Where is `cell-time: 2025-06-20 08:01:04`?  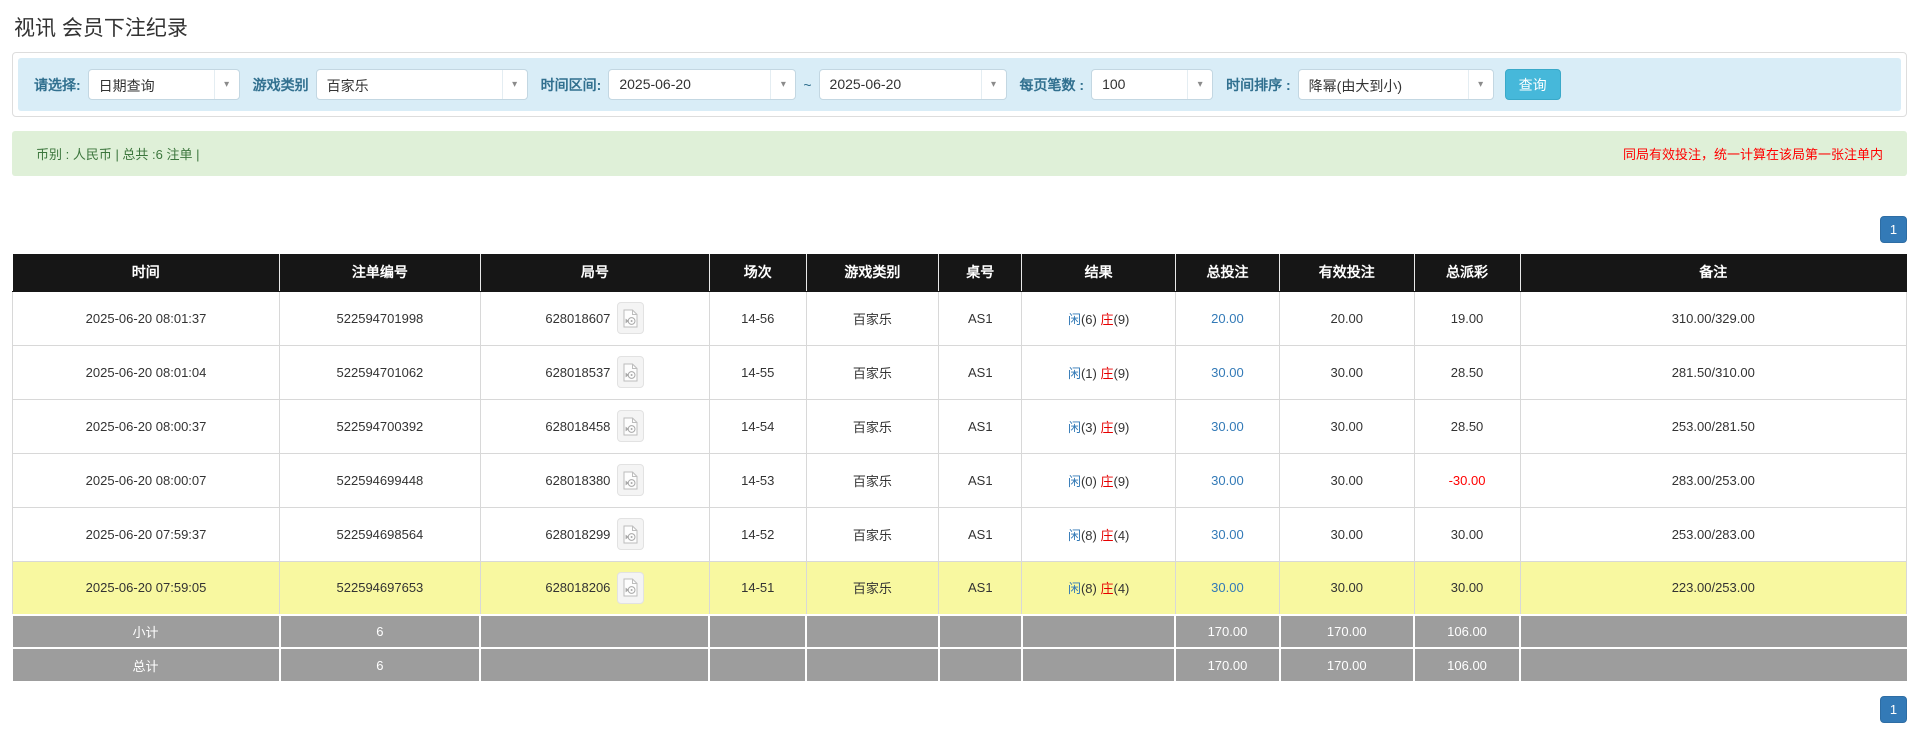
cell-time: 2025-06-20 08:01:04 is located at coordinates (146, 372).